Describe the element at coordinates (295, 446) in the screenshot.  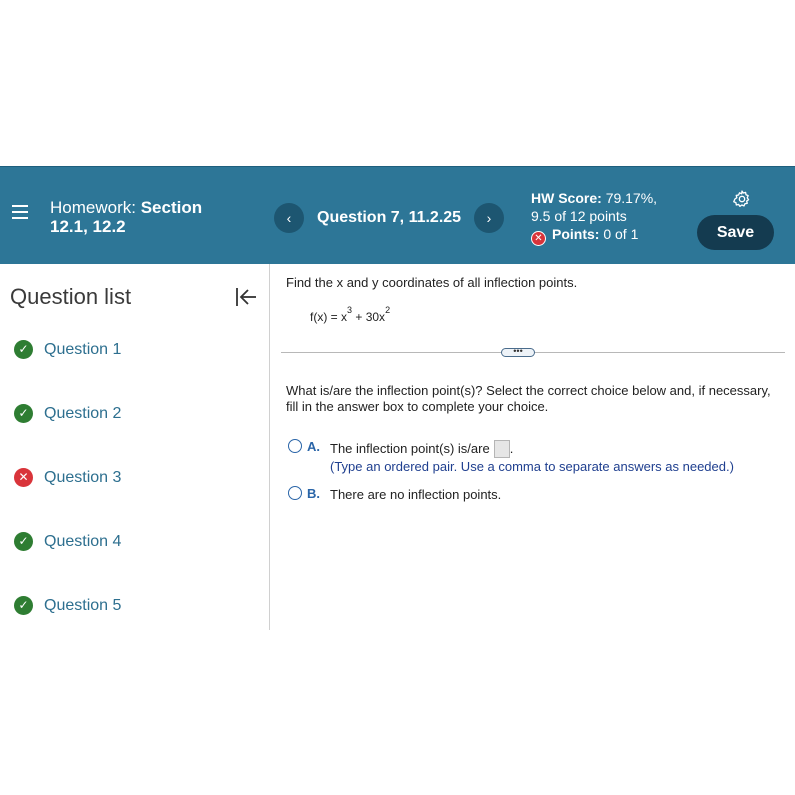
I see `option-a-radio` at that location.